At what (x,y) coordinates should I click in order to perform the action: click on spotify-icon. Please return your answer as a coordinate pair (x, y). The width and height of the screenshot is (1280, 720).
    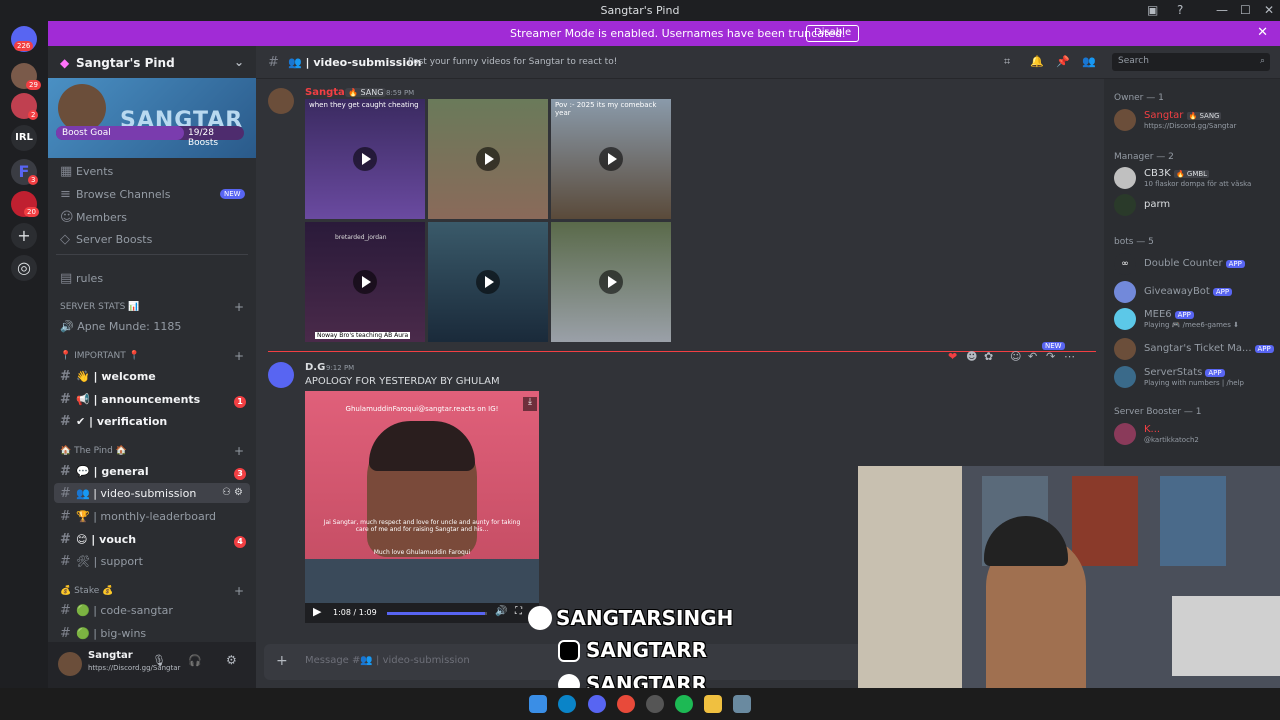
    Looking at the image, I should click on (684, 704).